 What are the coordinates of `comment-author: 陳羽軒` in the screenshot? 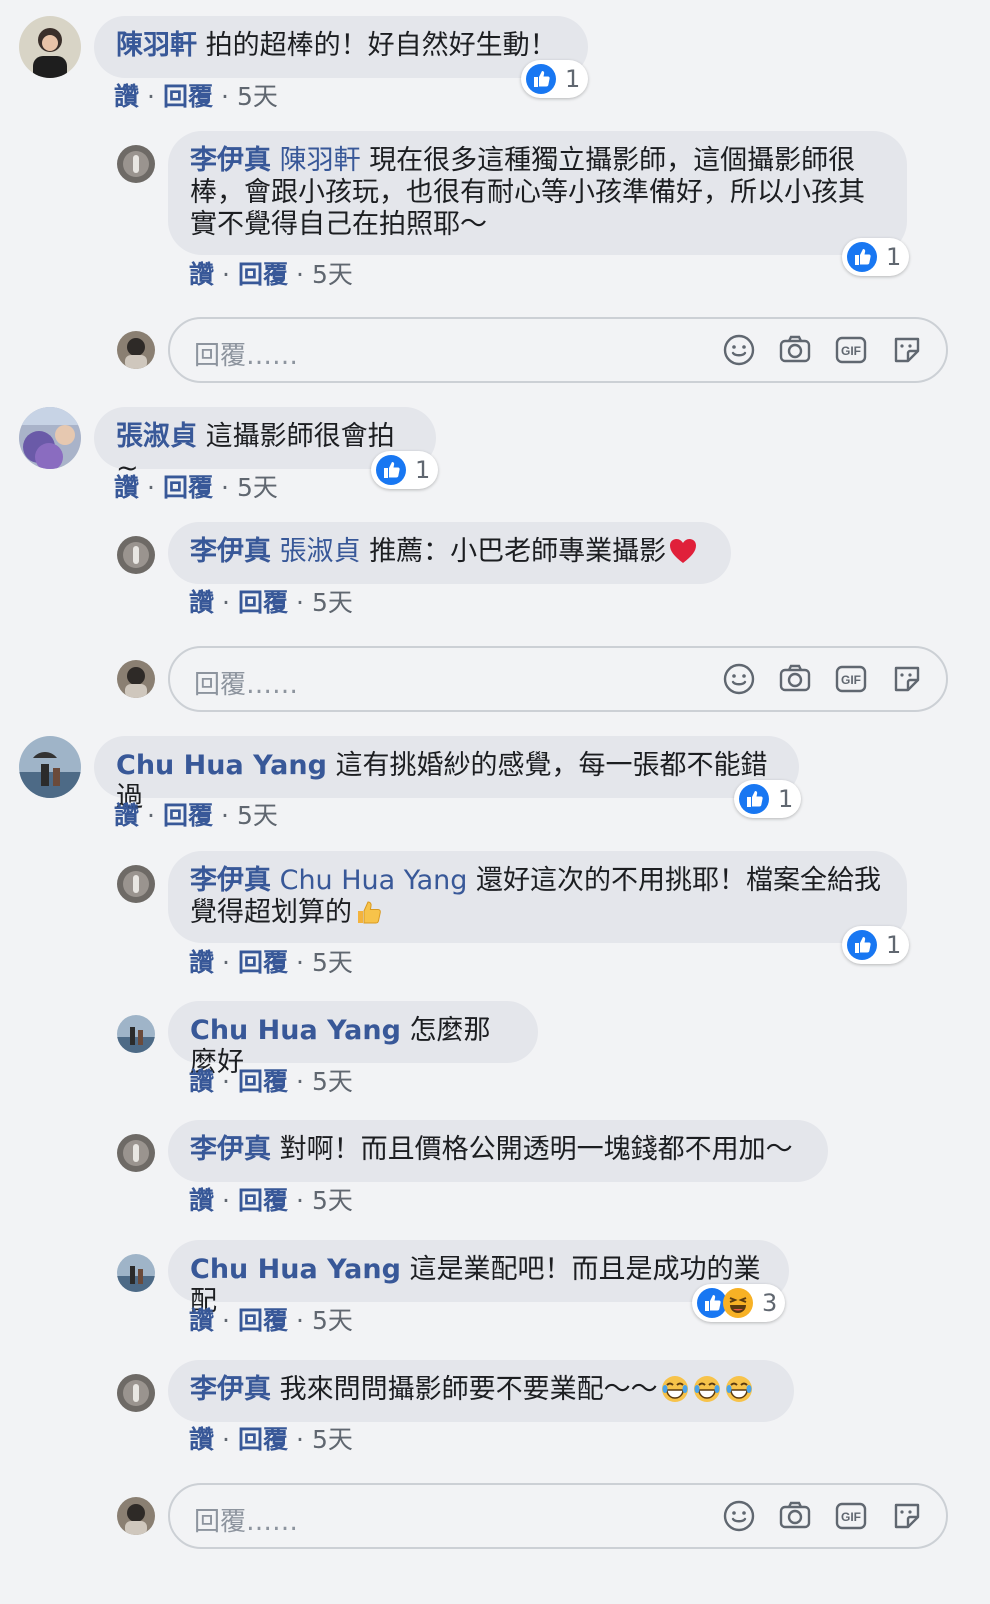 It's located at (156, 45).